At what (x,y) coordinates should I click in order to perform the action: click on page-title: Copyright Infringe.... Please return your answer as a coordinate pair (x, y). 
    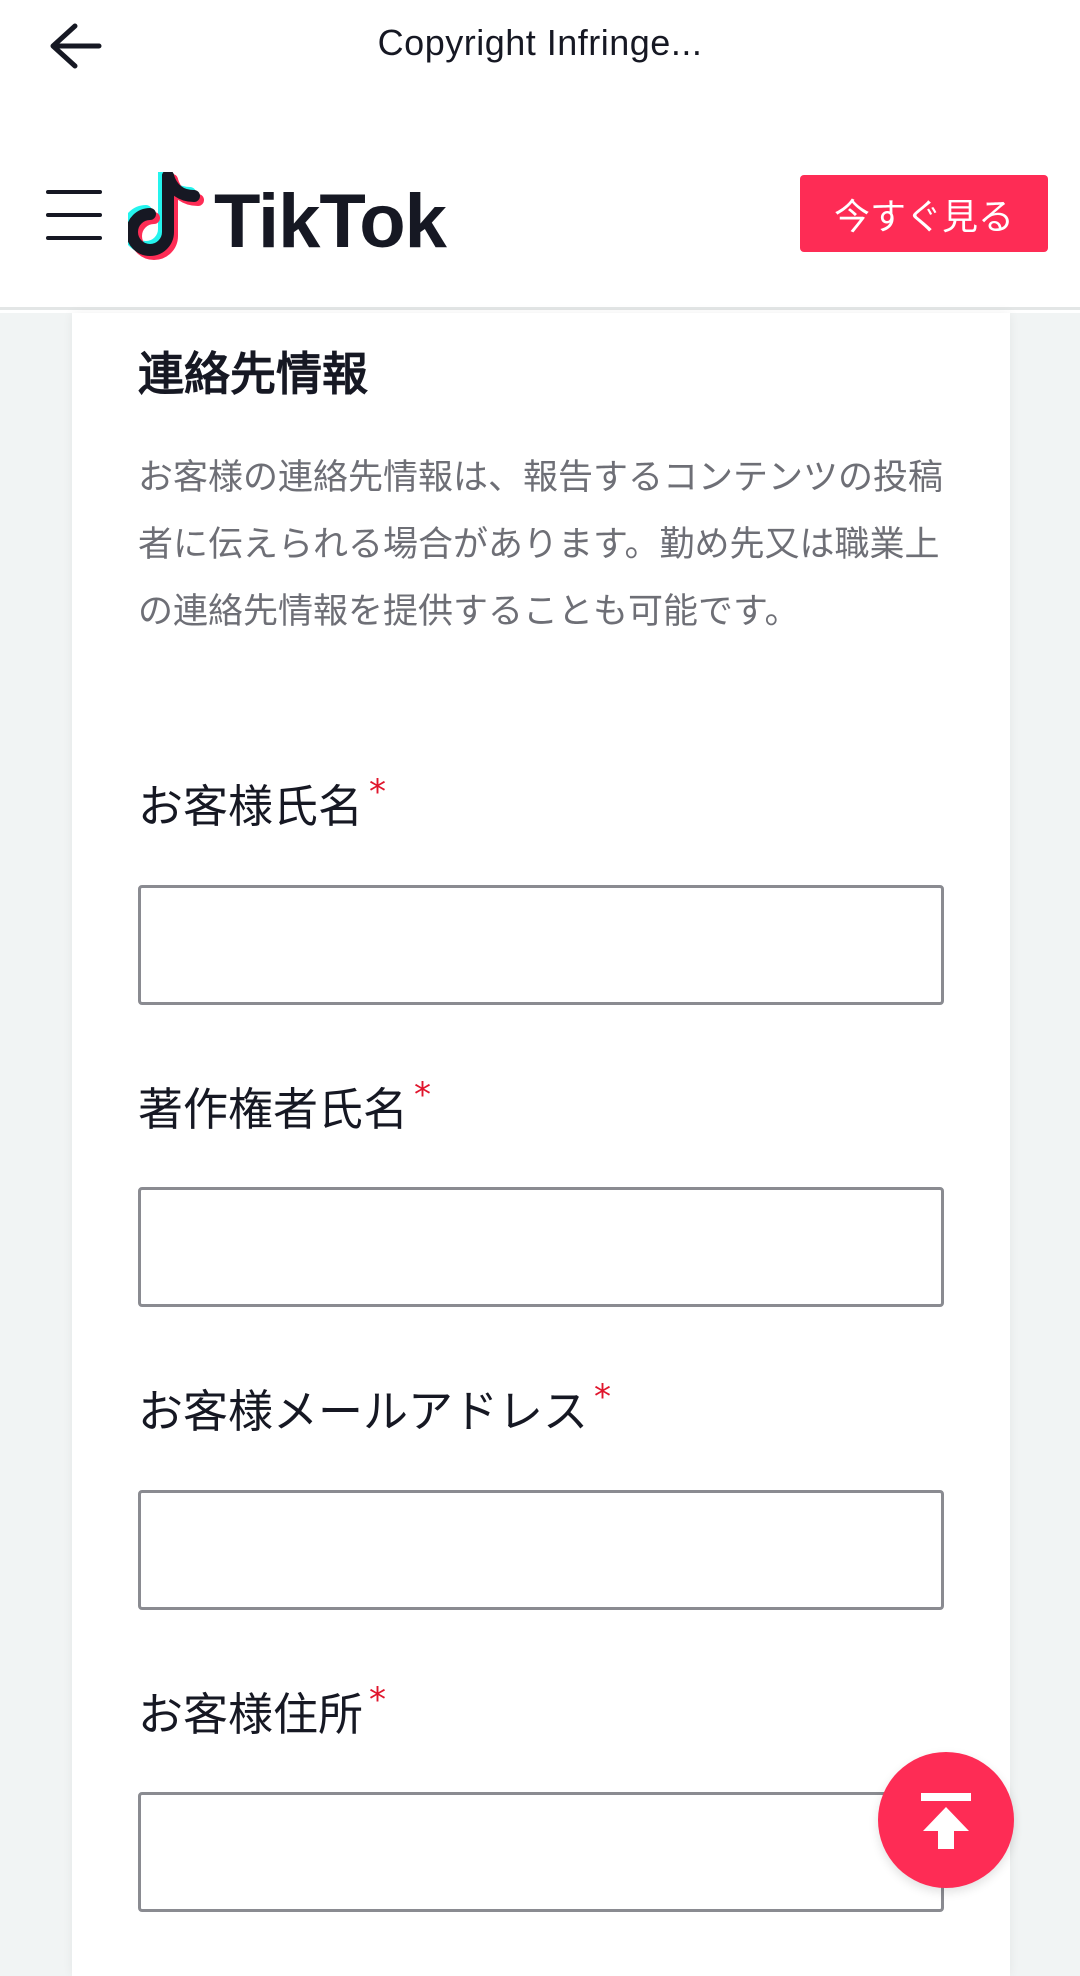
    Looking at the image, I should click on (540, 42).